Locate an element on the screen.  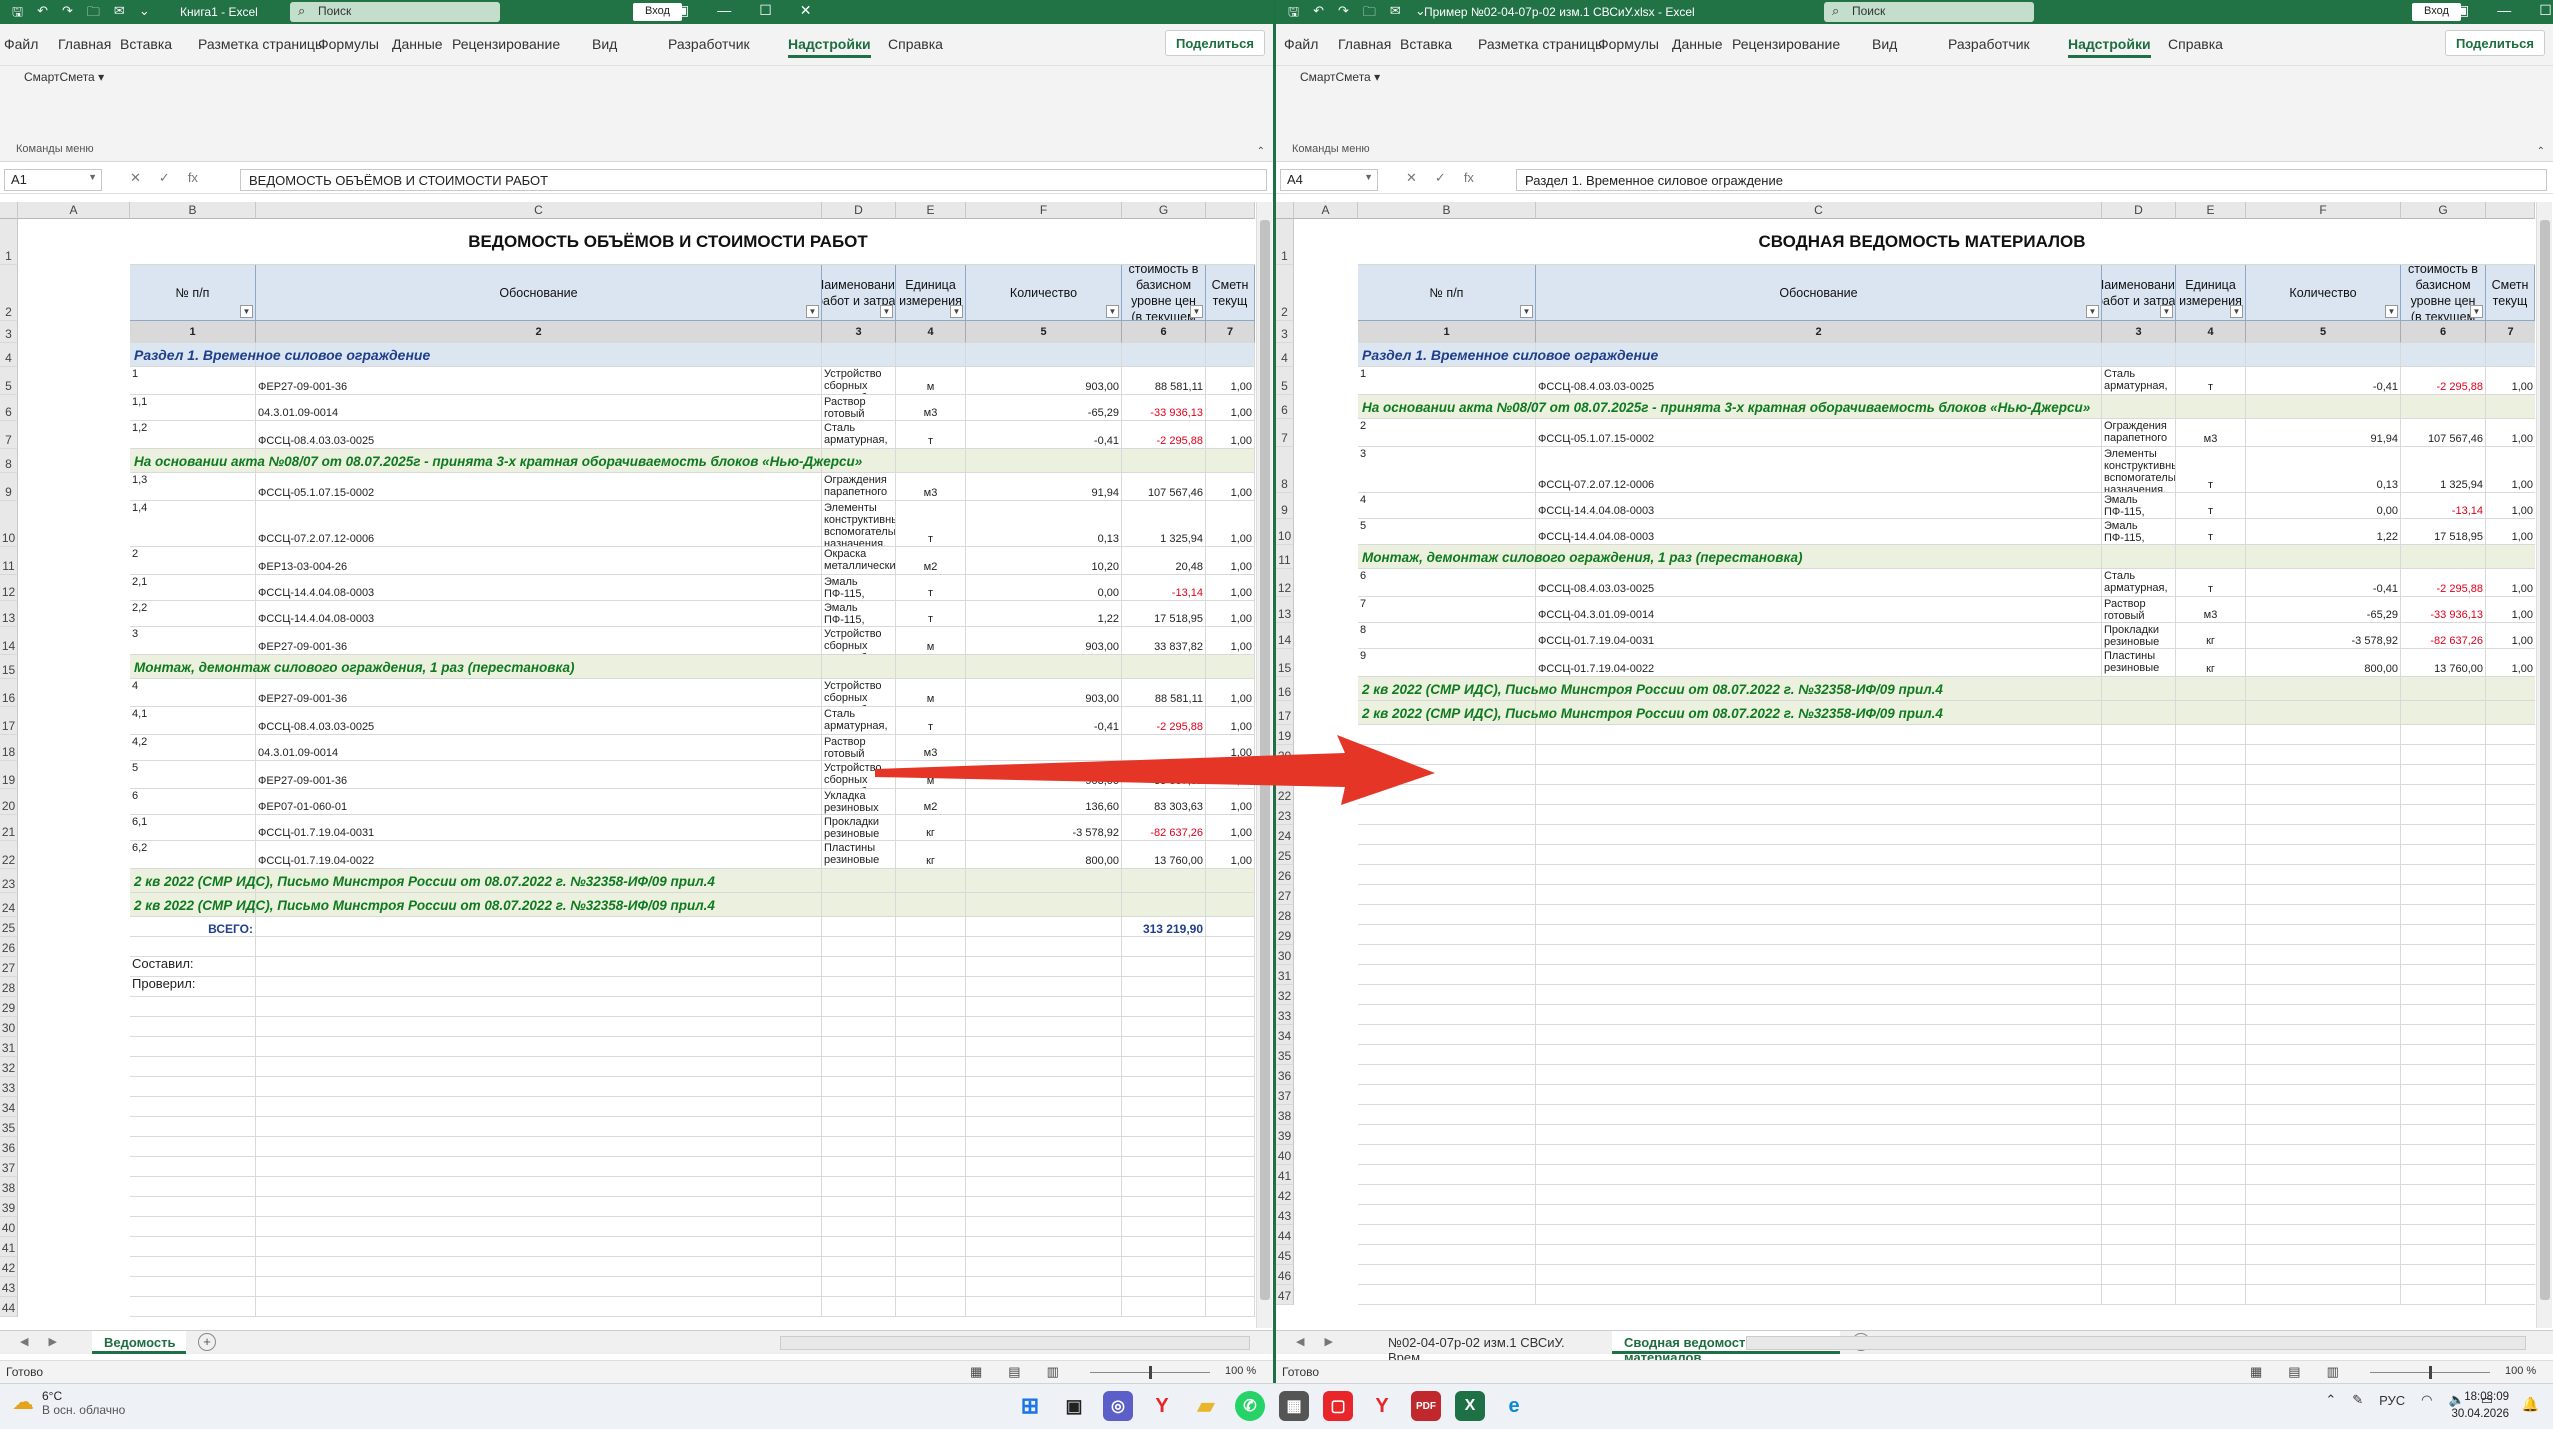
row-number: 25 is located at coordinates (9, 927).